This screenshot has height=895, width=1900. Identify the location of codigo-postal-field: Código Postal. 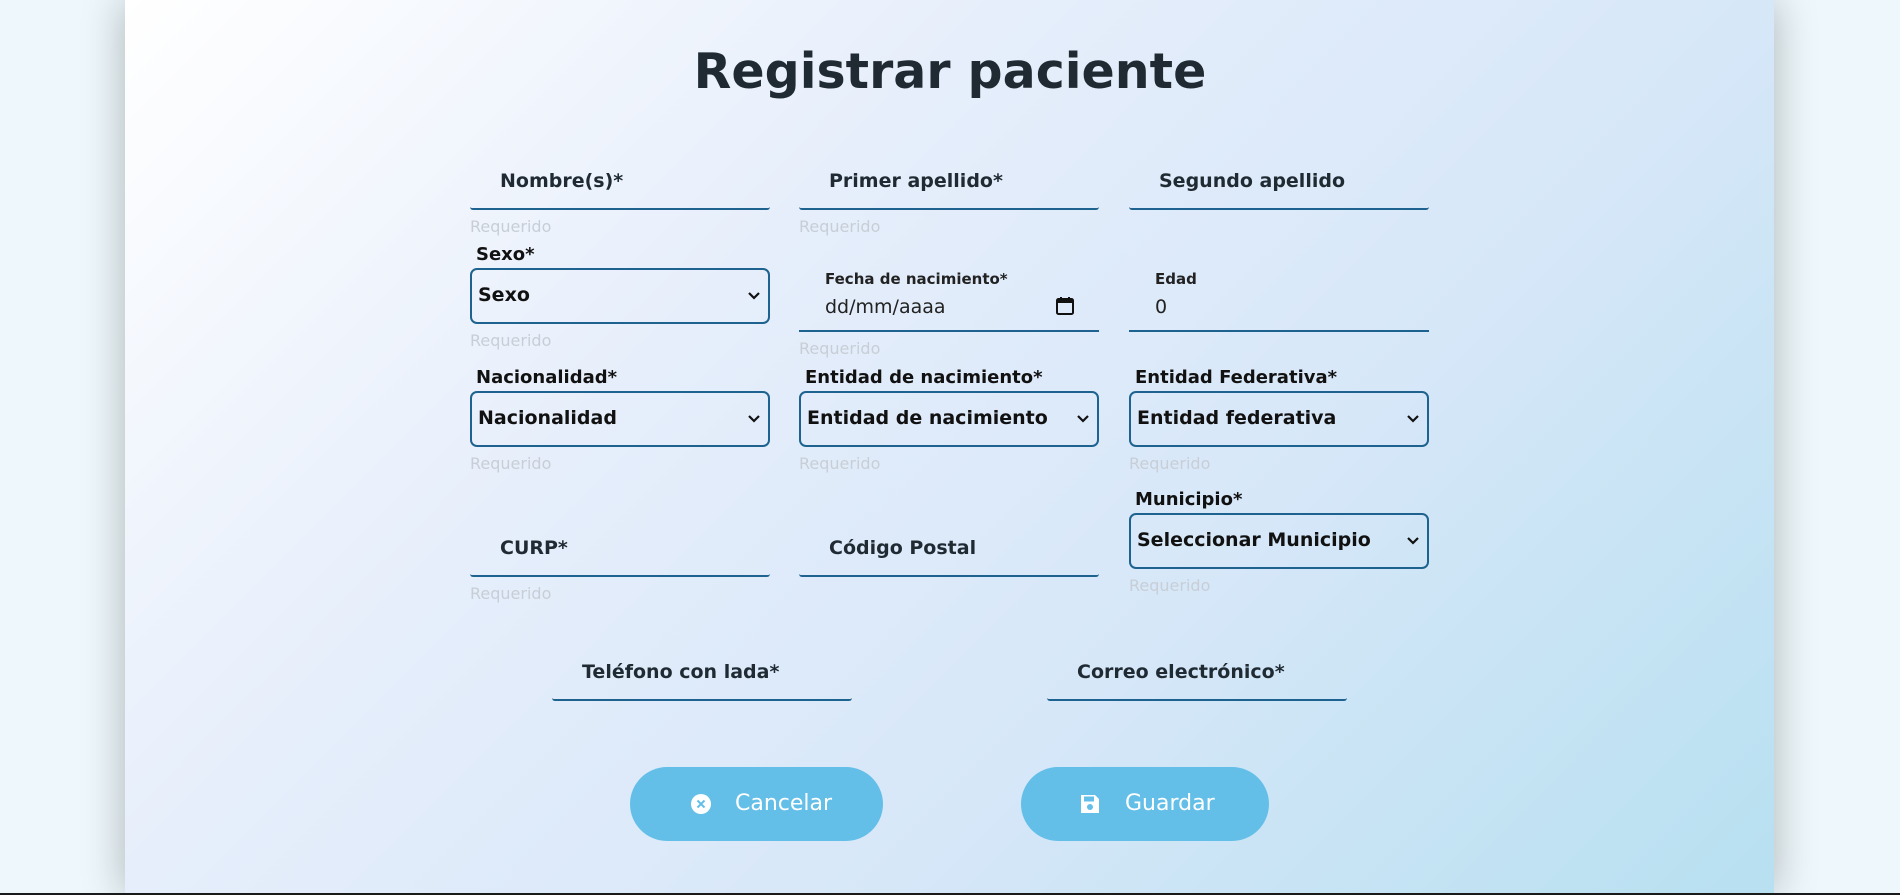
(949, 549).